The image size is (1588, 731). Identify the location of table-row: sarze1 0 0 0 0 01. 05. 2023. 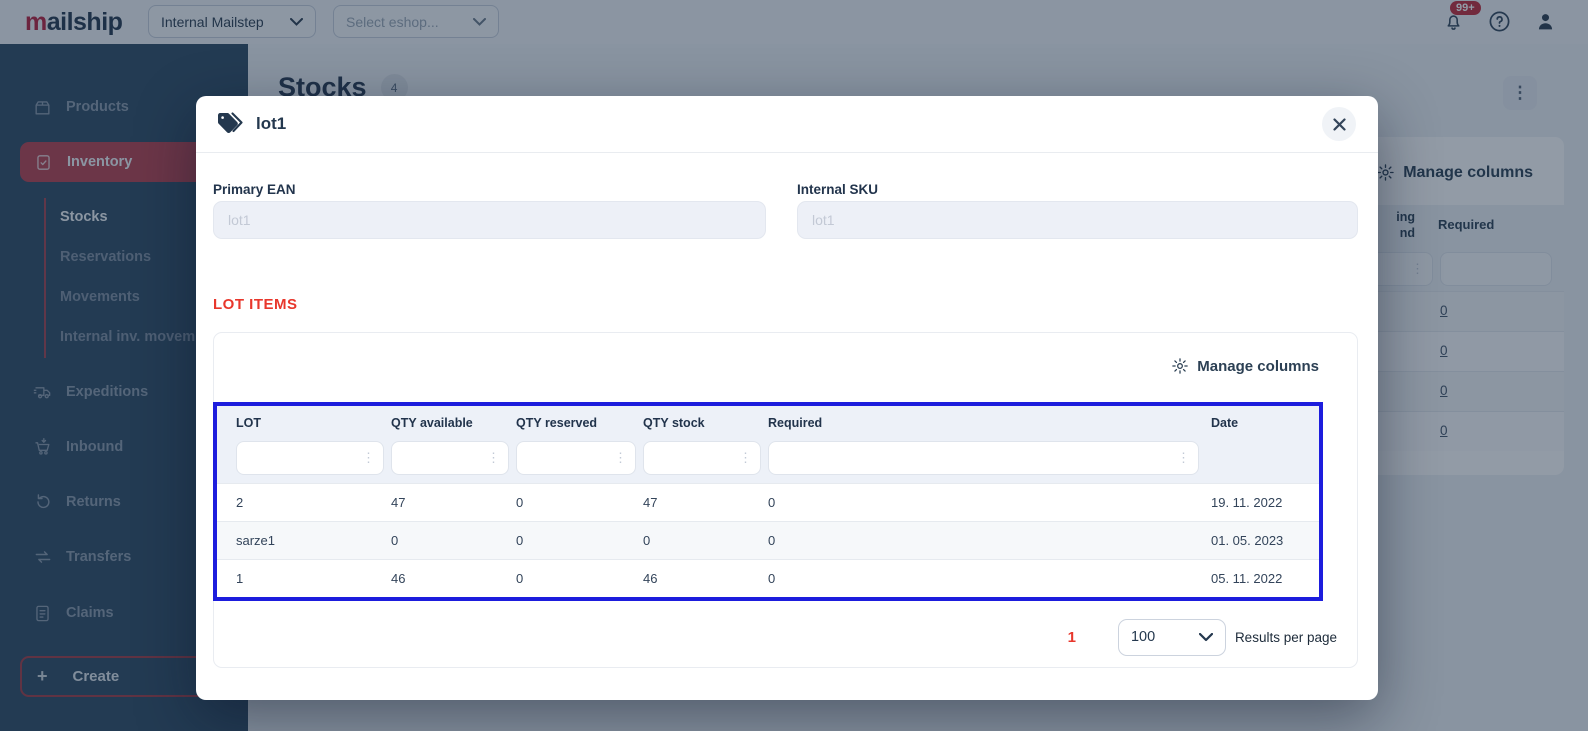
(768, 540).